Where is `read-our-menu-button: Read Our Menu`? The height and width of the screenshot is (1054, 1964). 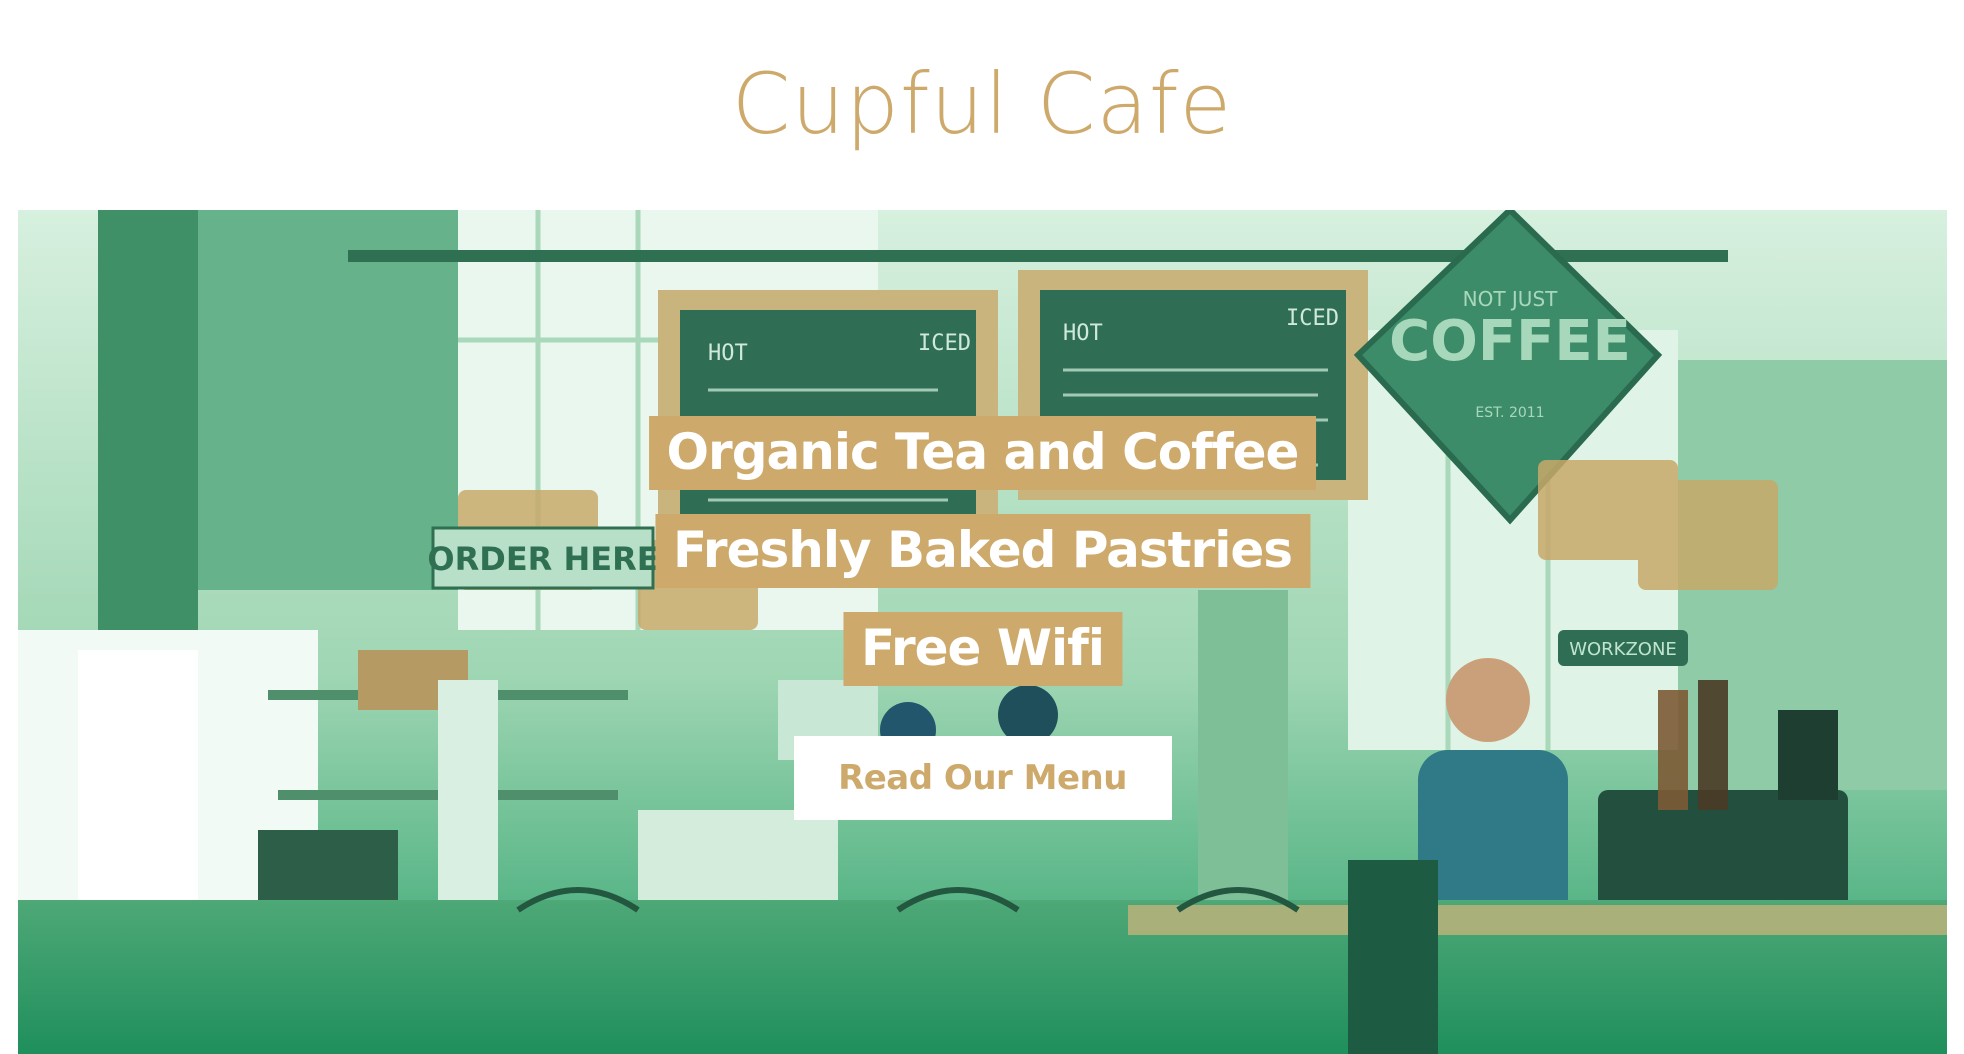
read-our-menu-button: Read Our Menu is located at coordinates (982, 778).